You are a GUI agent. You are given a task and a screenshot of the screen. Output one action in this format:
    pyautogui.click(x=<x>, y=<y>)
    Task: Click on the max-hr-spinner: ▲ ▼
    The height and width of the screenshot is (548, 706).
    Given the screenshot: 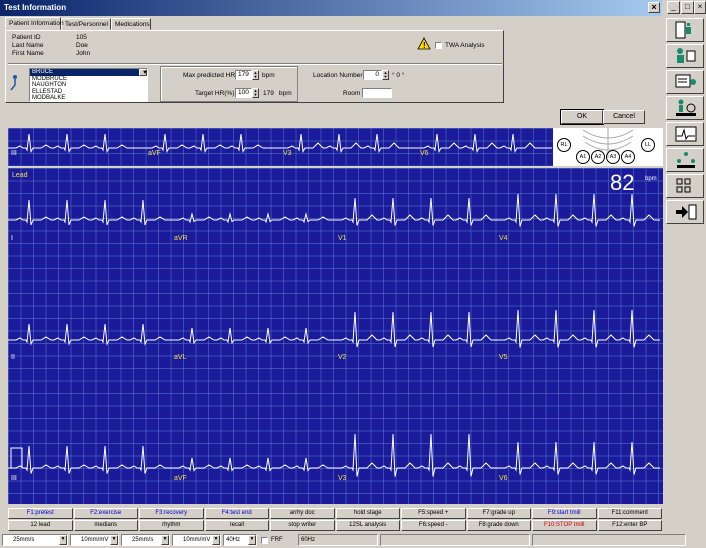 What is the action you would take?
    pyautogui.click(x=255, y=75)
    